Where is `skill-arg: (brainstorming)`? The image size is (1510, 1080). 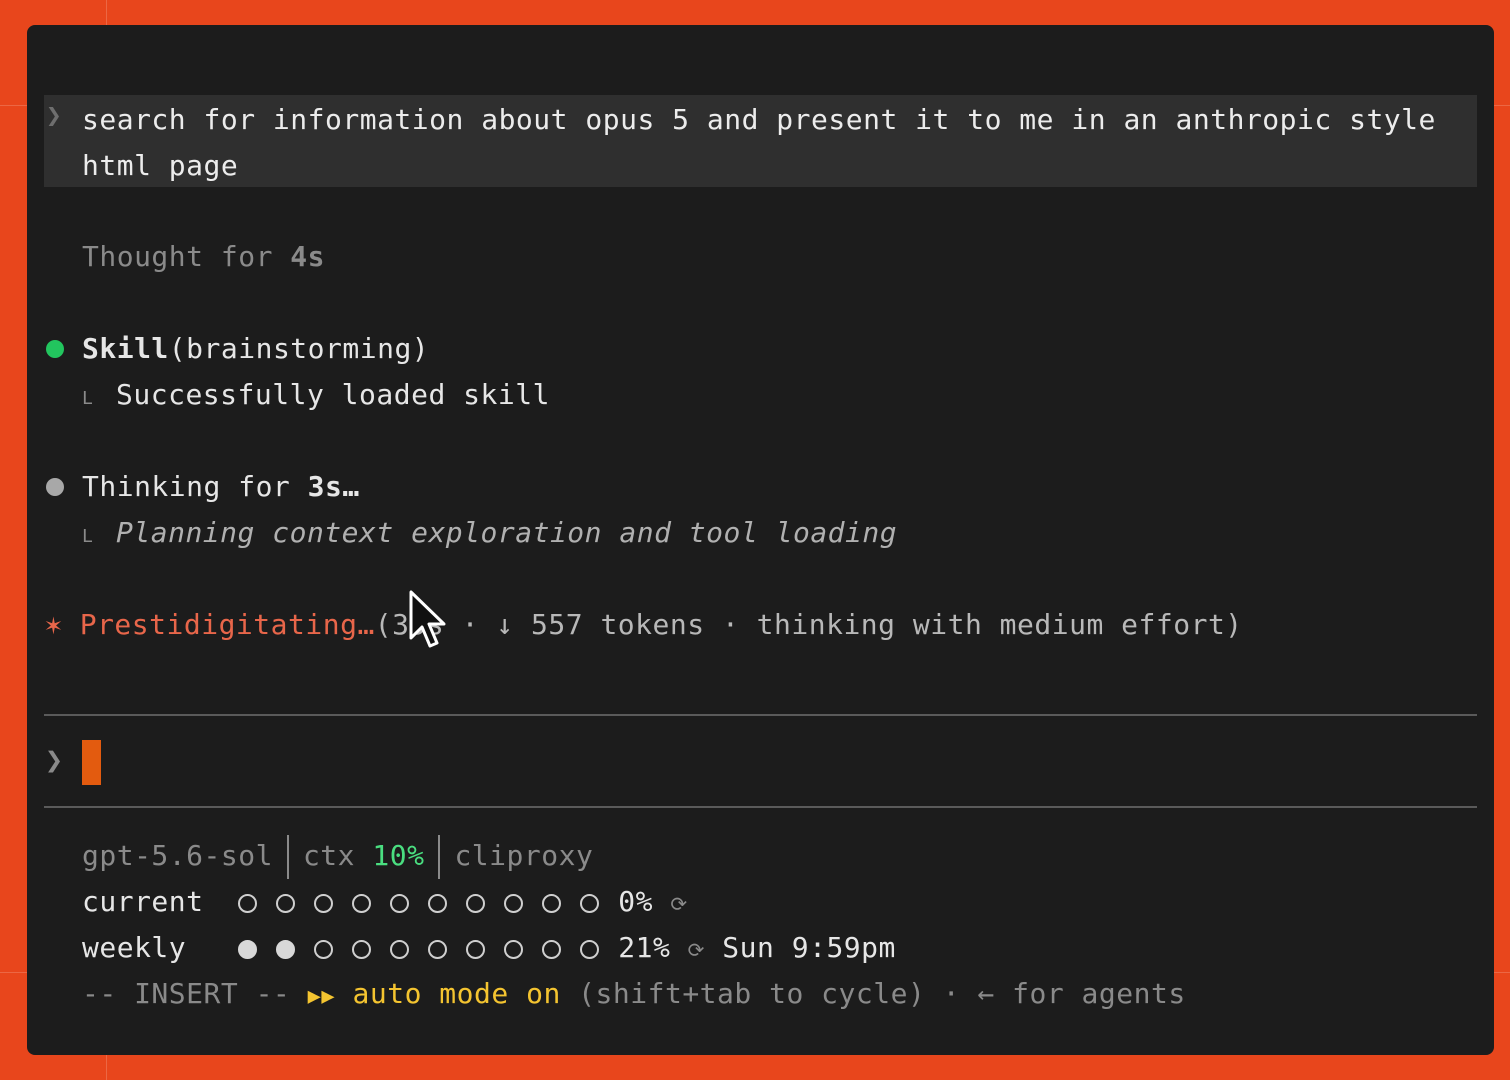 skill-arg: (brainstorming) is located at coordinates (299, 348).